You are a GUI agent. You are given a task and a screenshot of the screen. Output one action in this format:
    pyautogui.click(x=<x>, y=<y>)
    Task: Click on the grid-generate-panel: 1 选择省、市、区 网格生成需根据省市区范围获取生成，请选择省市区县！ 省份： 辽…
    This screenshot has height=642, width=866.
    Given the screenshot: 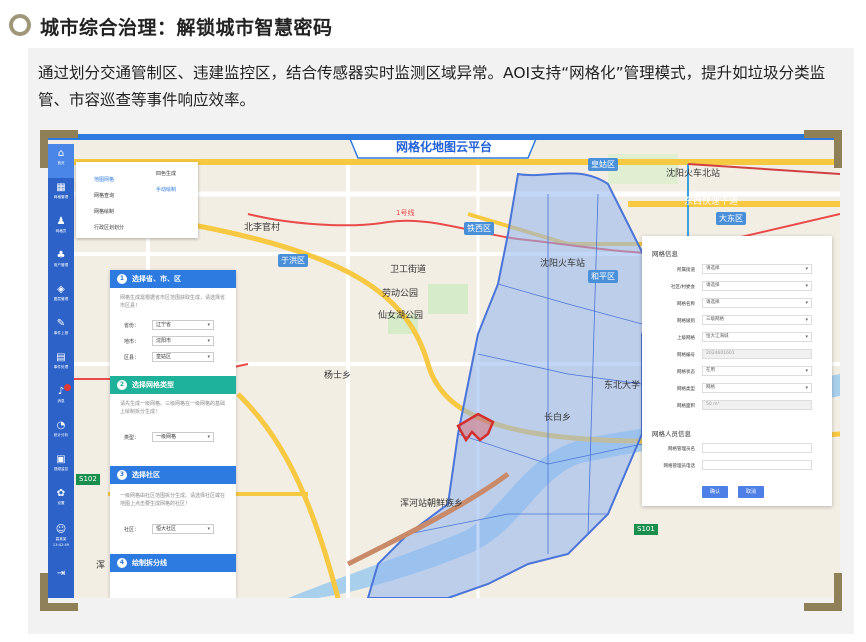 What is the action you would take?
    pyautogui.click(x=173, y=434)
    